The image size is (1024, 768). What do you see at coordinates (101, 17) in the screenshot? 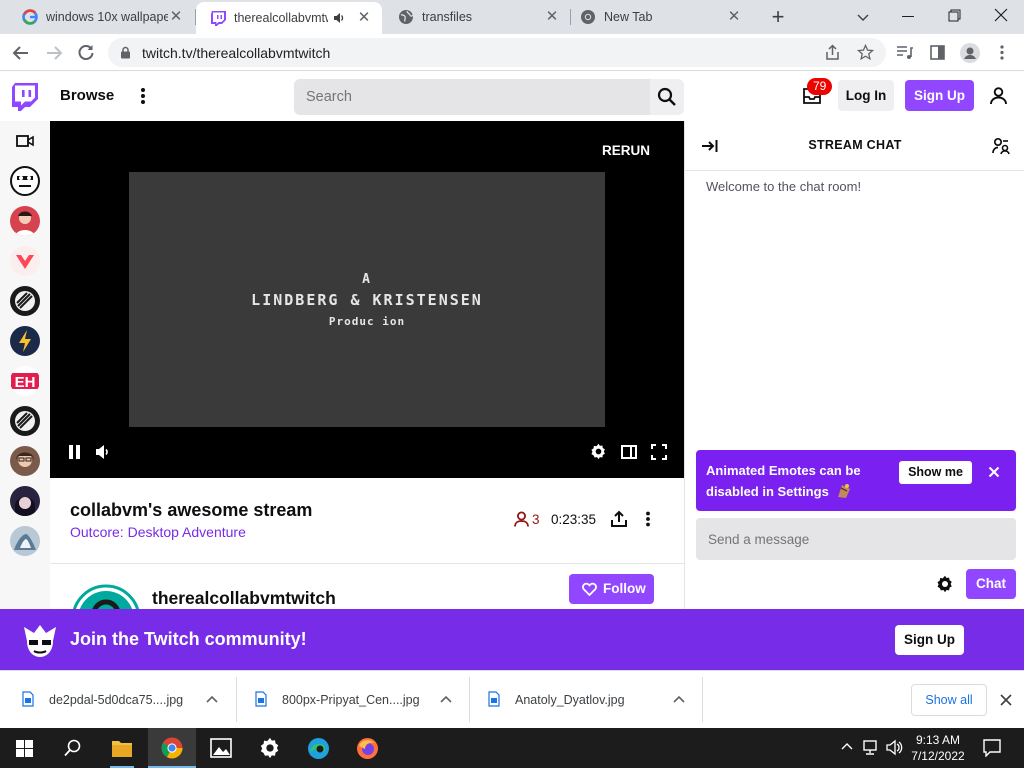
I see `browser-tab-google: windows 10x wallpaper ✕` at bounding box center [101, 17].